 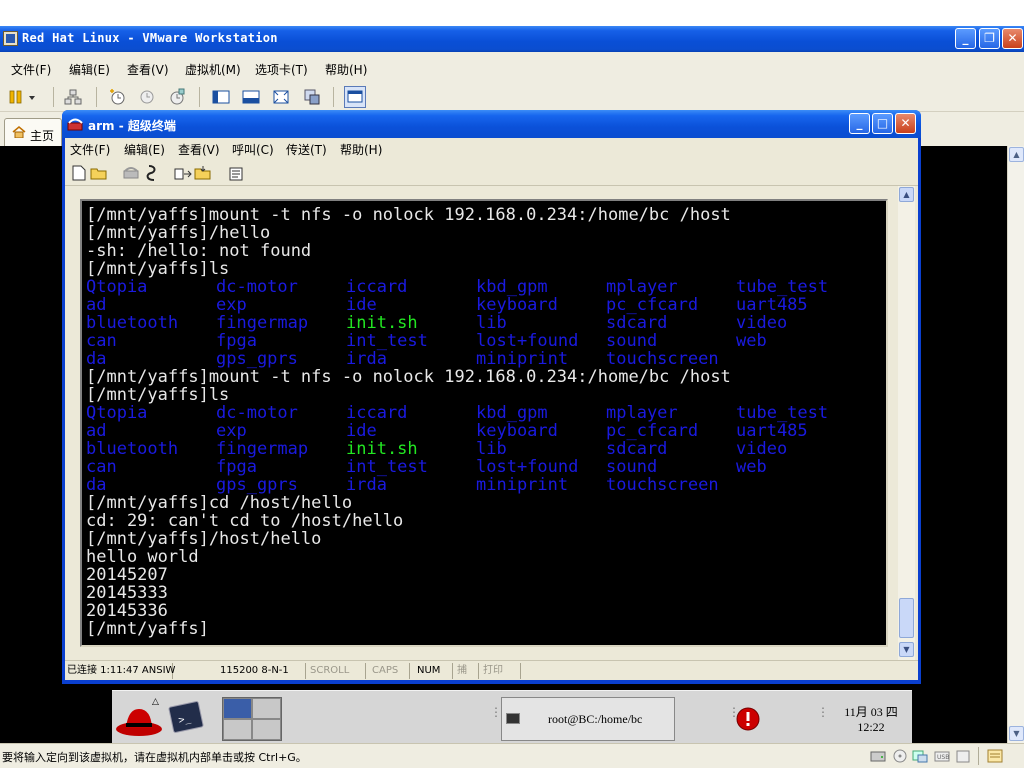 What do you see at coordinates (871, 712) in the screenshot?
I see `panel-date: 11月 03 四` at bounding box center [871, 712].